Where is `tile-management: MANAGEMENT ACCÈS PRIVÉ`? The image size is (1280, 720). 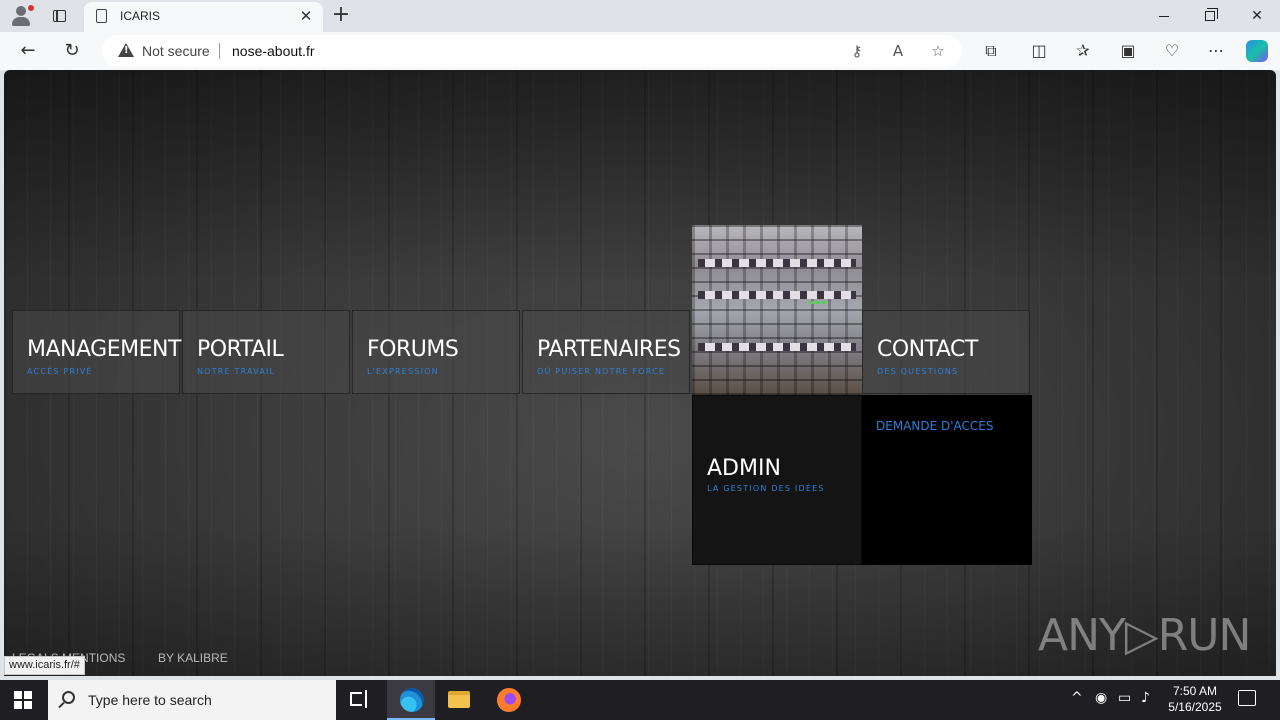 tile-management: MANAGEMENT ACCÈS PRIVÉ is located at coordinates (96, 352).